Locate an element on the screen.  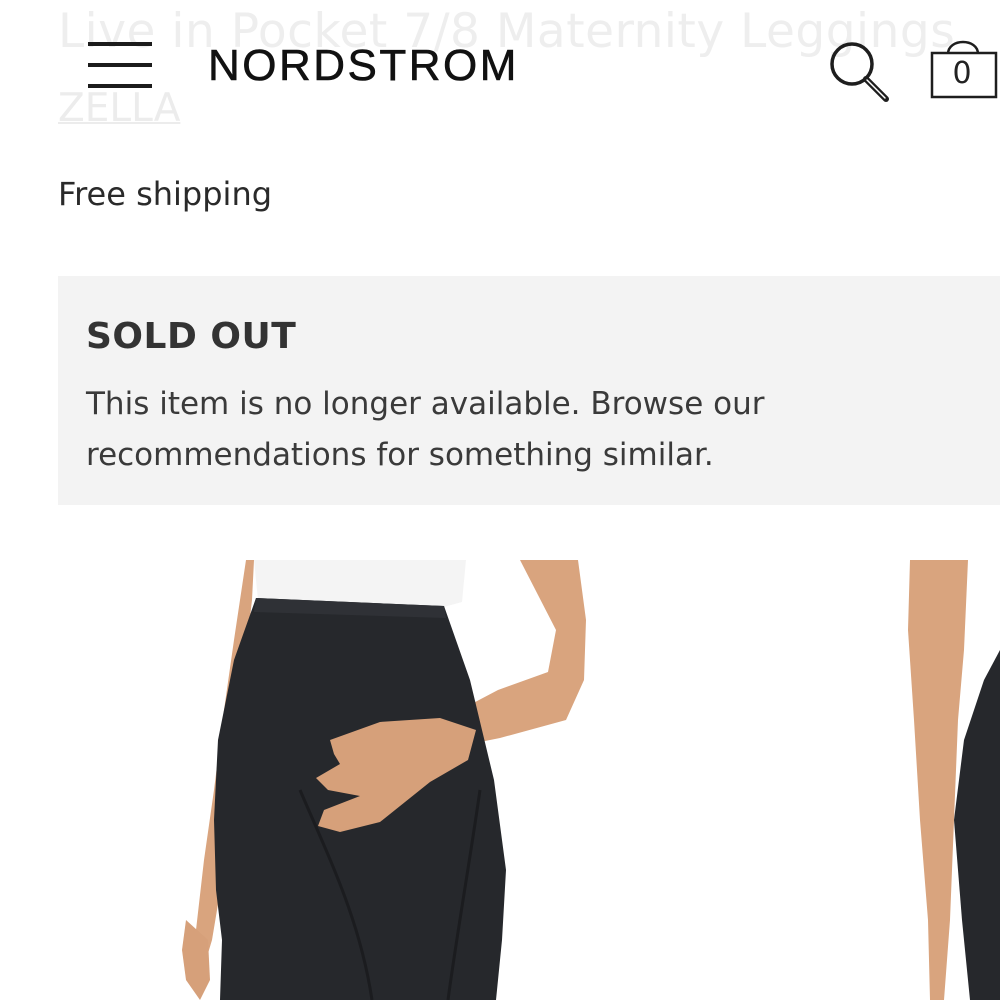
shopping-bag-icon: 0 is located at coordinates (964, 67).